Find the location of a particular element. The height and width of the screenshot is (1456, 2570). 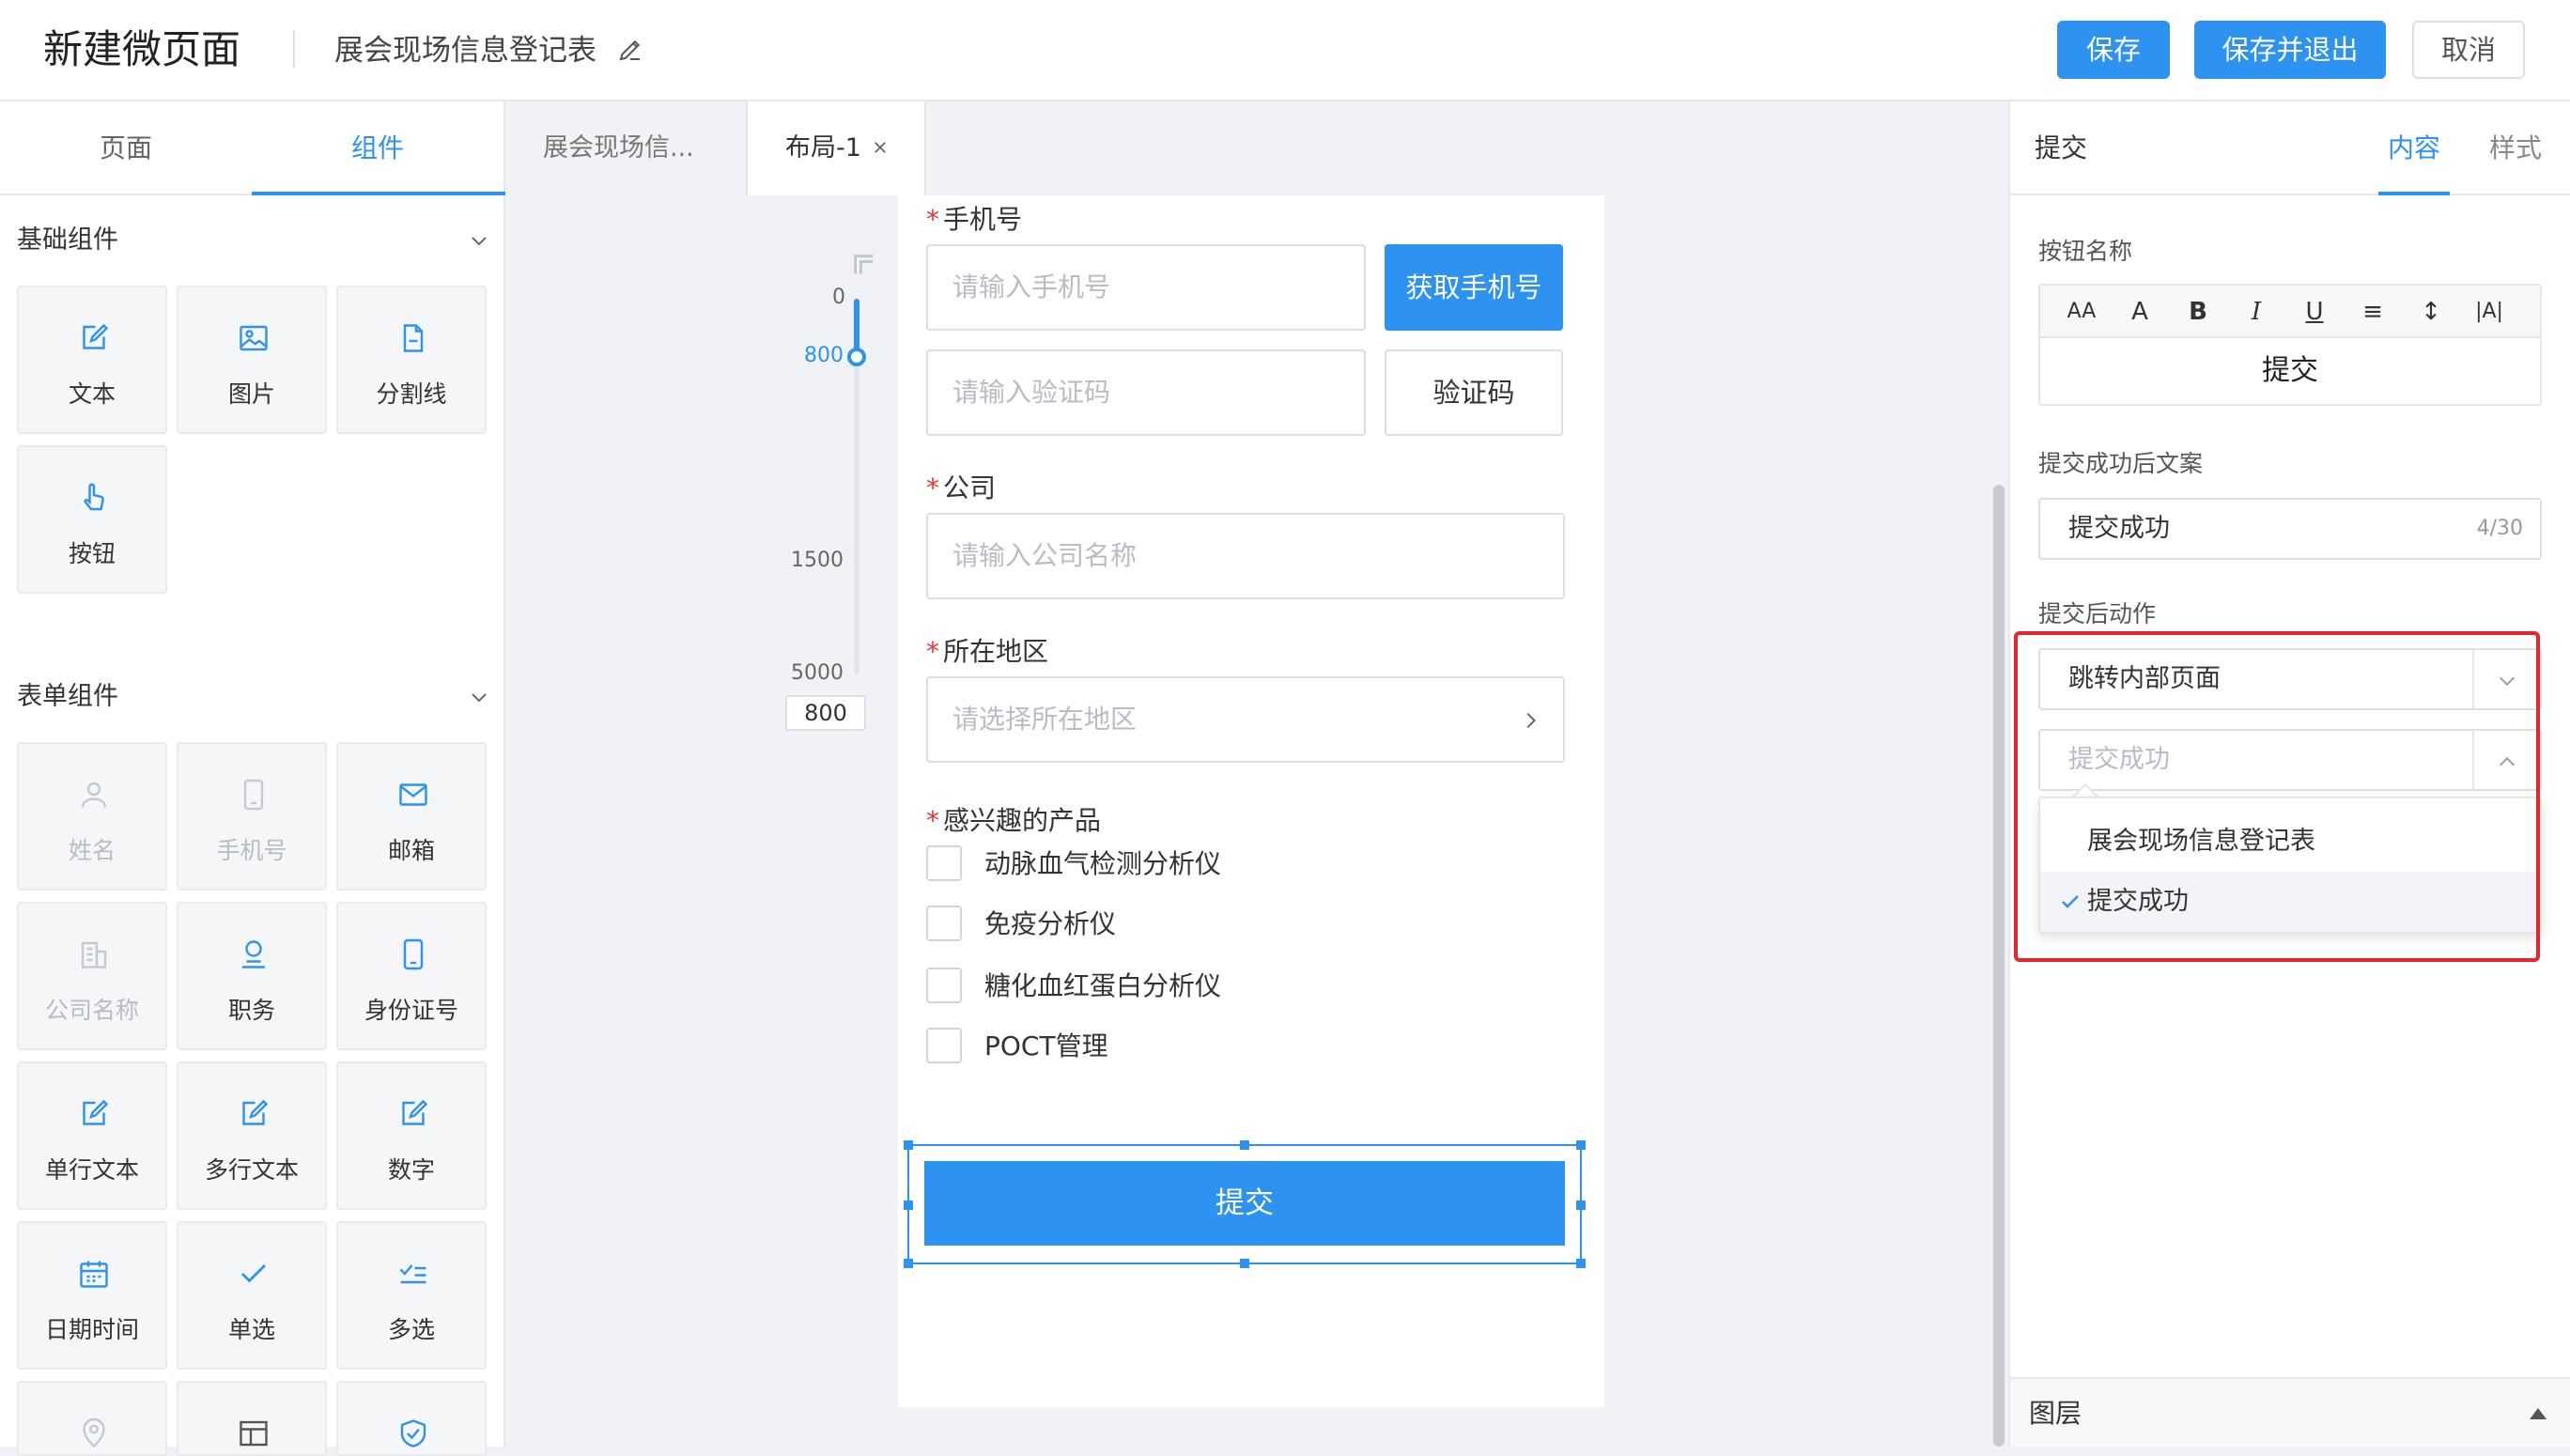

component-checkbox: 多选 is located at coordinates (411, 1295).